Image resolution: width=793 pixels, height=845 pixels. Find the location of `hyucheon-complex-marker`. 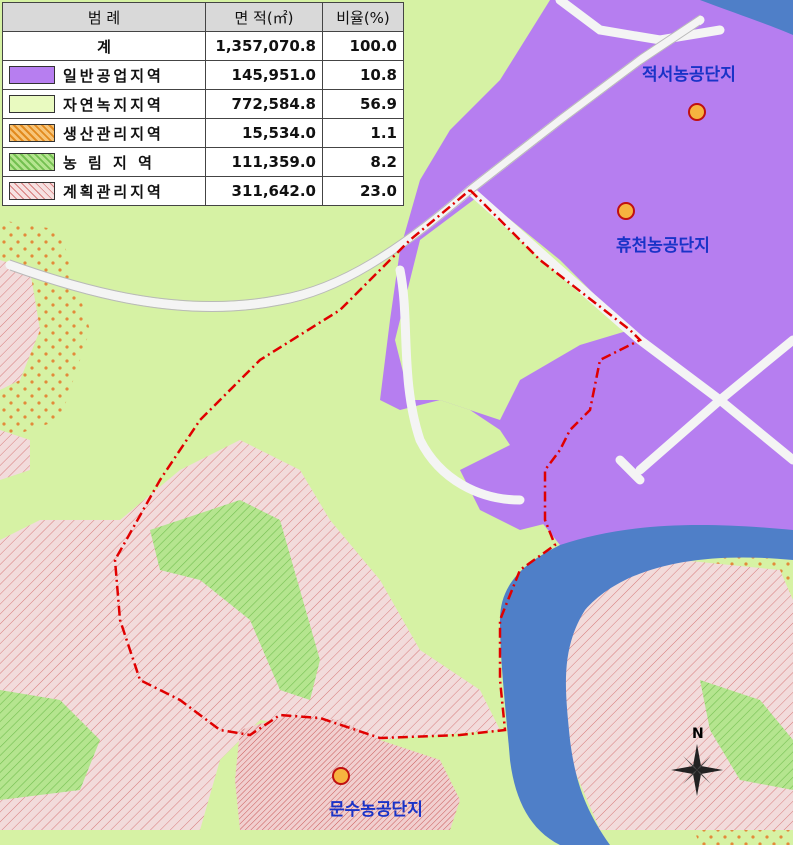

hyucheon-complex-marker is located at coordinates (626, 211).